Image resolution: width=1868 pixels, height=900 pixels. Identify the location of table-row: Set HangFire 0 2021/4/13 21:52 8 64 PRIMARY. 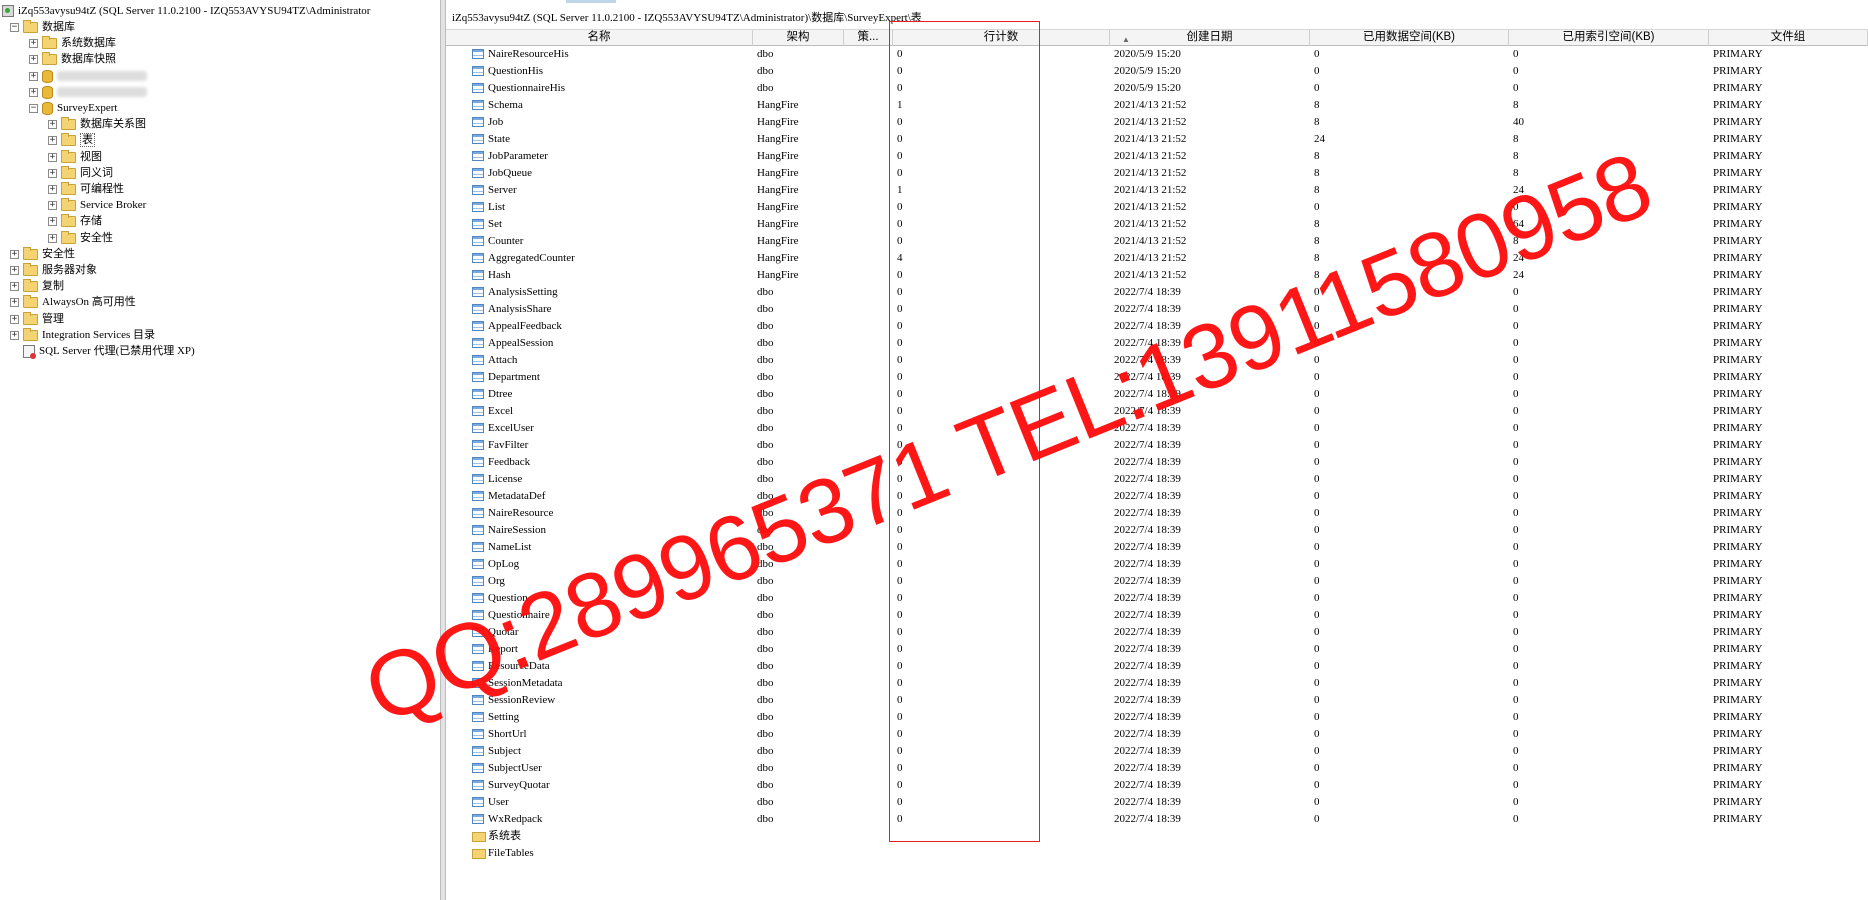
(1157, 224).